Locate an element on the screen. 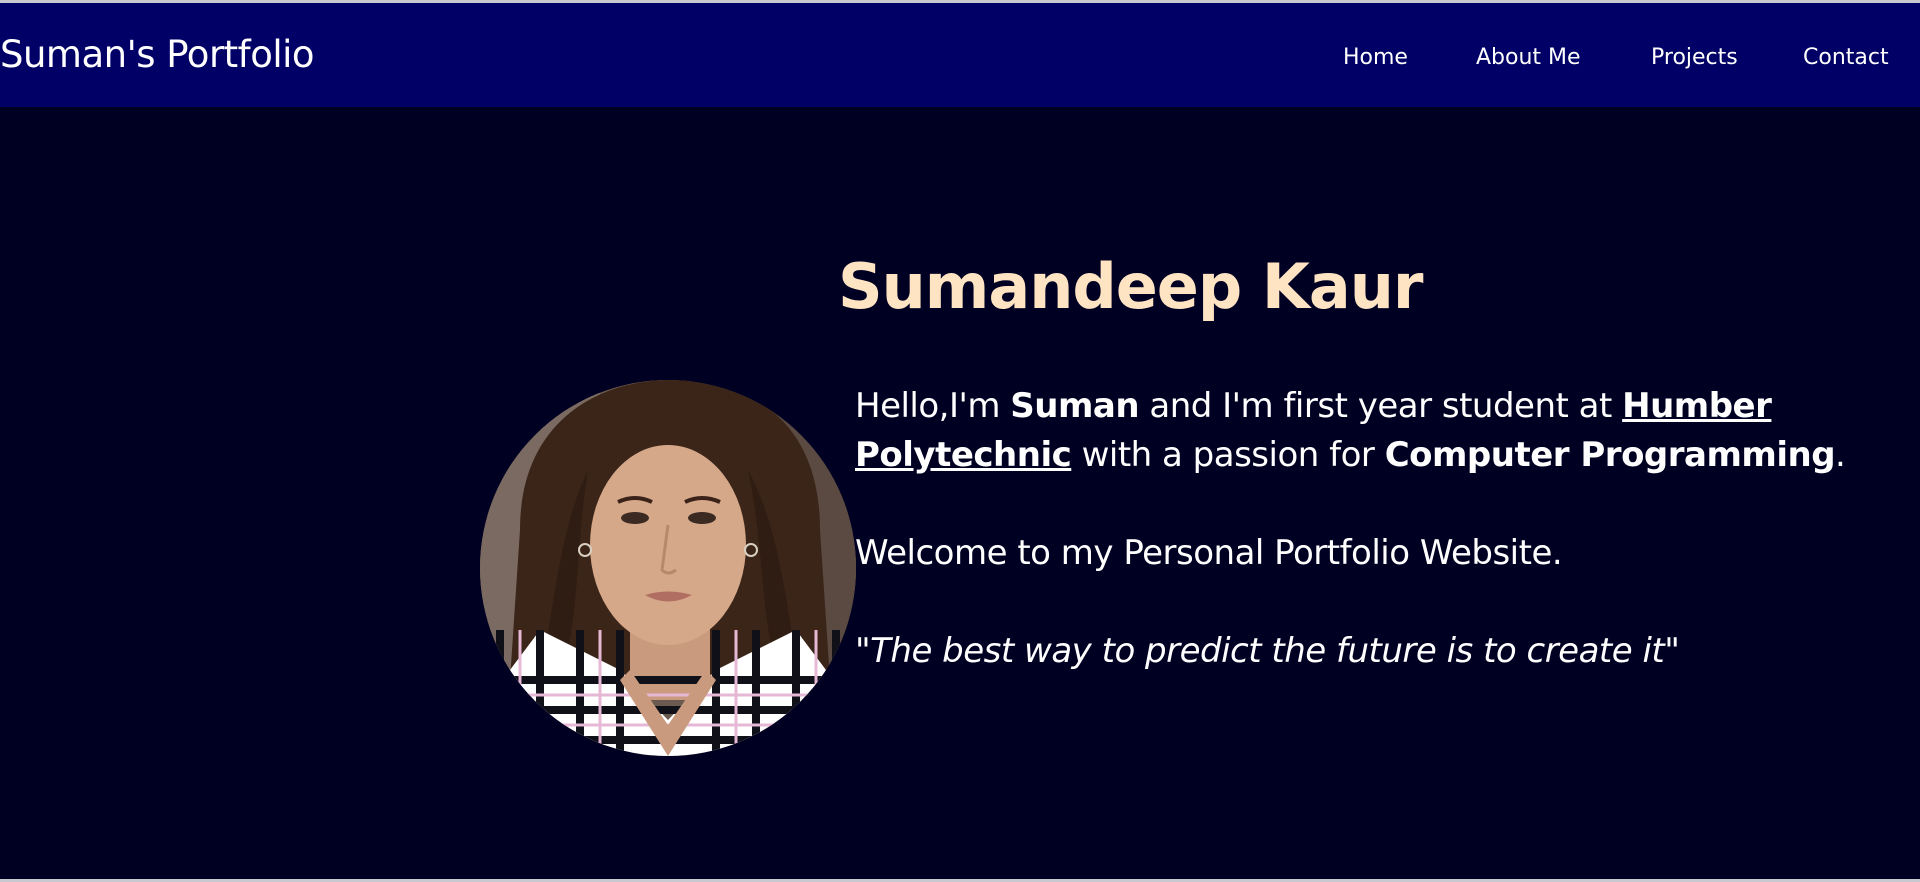  nav-link-about: About Me is located at coordinates (1528, 57).